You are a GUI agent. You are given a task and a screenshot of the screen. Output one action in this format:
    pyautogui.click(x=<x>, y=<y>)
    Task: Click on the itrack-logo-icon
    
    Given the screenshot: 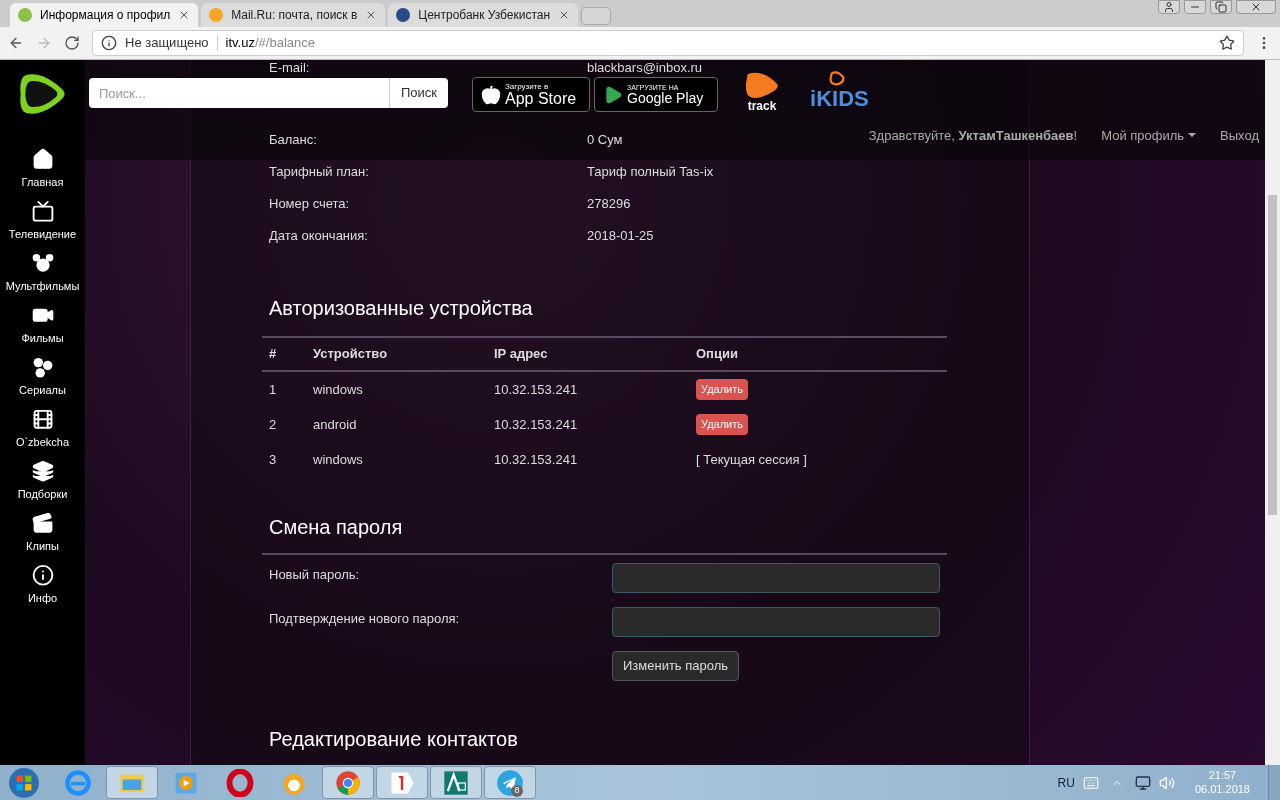 What is the action you would take?
    pyautogui.click(x=762, y=85)
    